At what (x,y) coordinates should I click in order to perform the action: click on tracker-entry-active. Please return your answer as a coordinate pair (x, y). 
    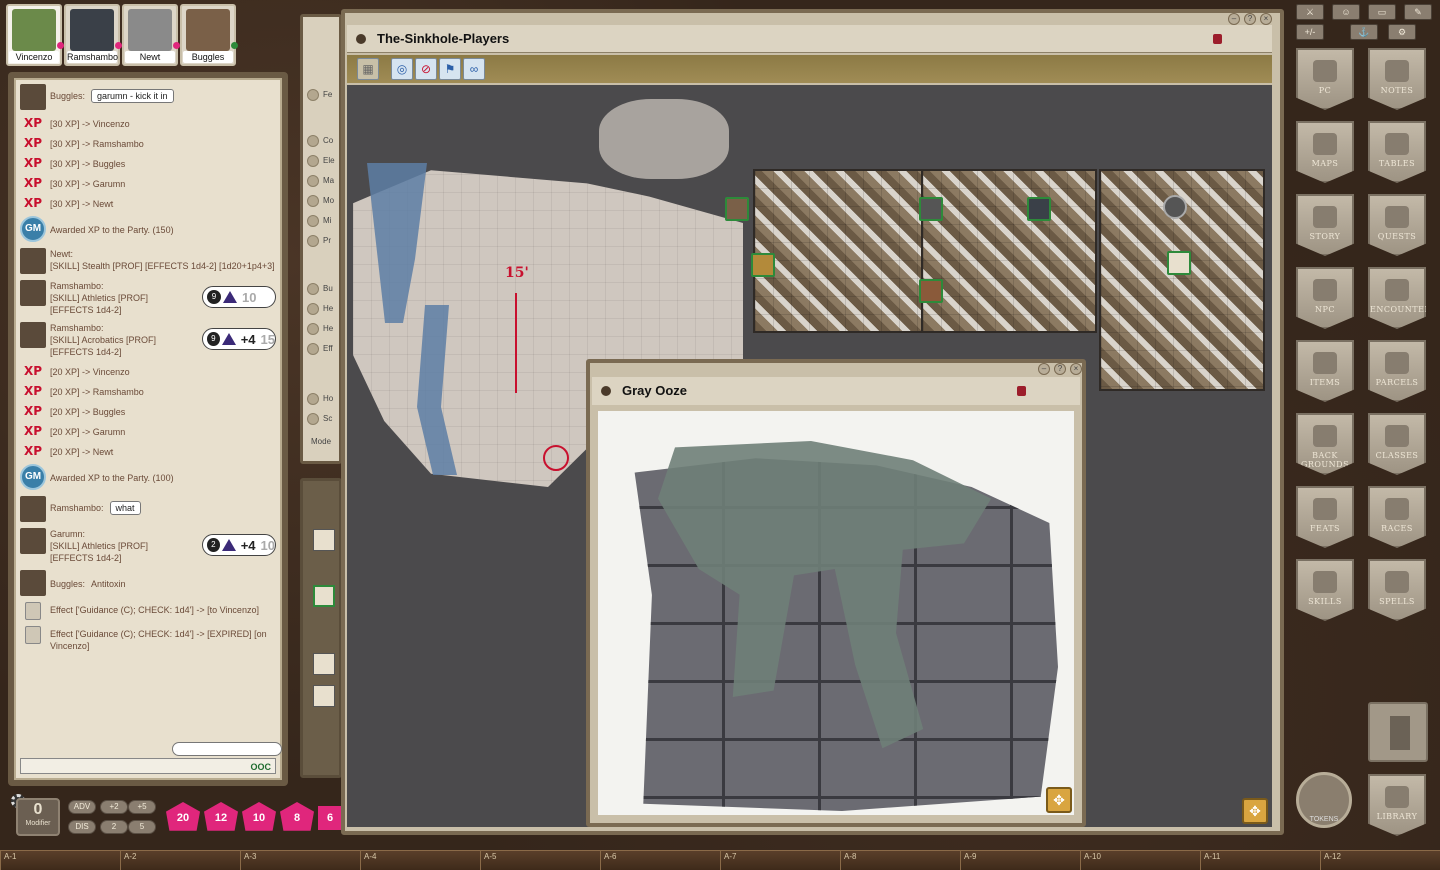
    Looking at the image, I should click on (324, 596).